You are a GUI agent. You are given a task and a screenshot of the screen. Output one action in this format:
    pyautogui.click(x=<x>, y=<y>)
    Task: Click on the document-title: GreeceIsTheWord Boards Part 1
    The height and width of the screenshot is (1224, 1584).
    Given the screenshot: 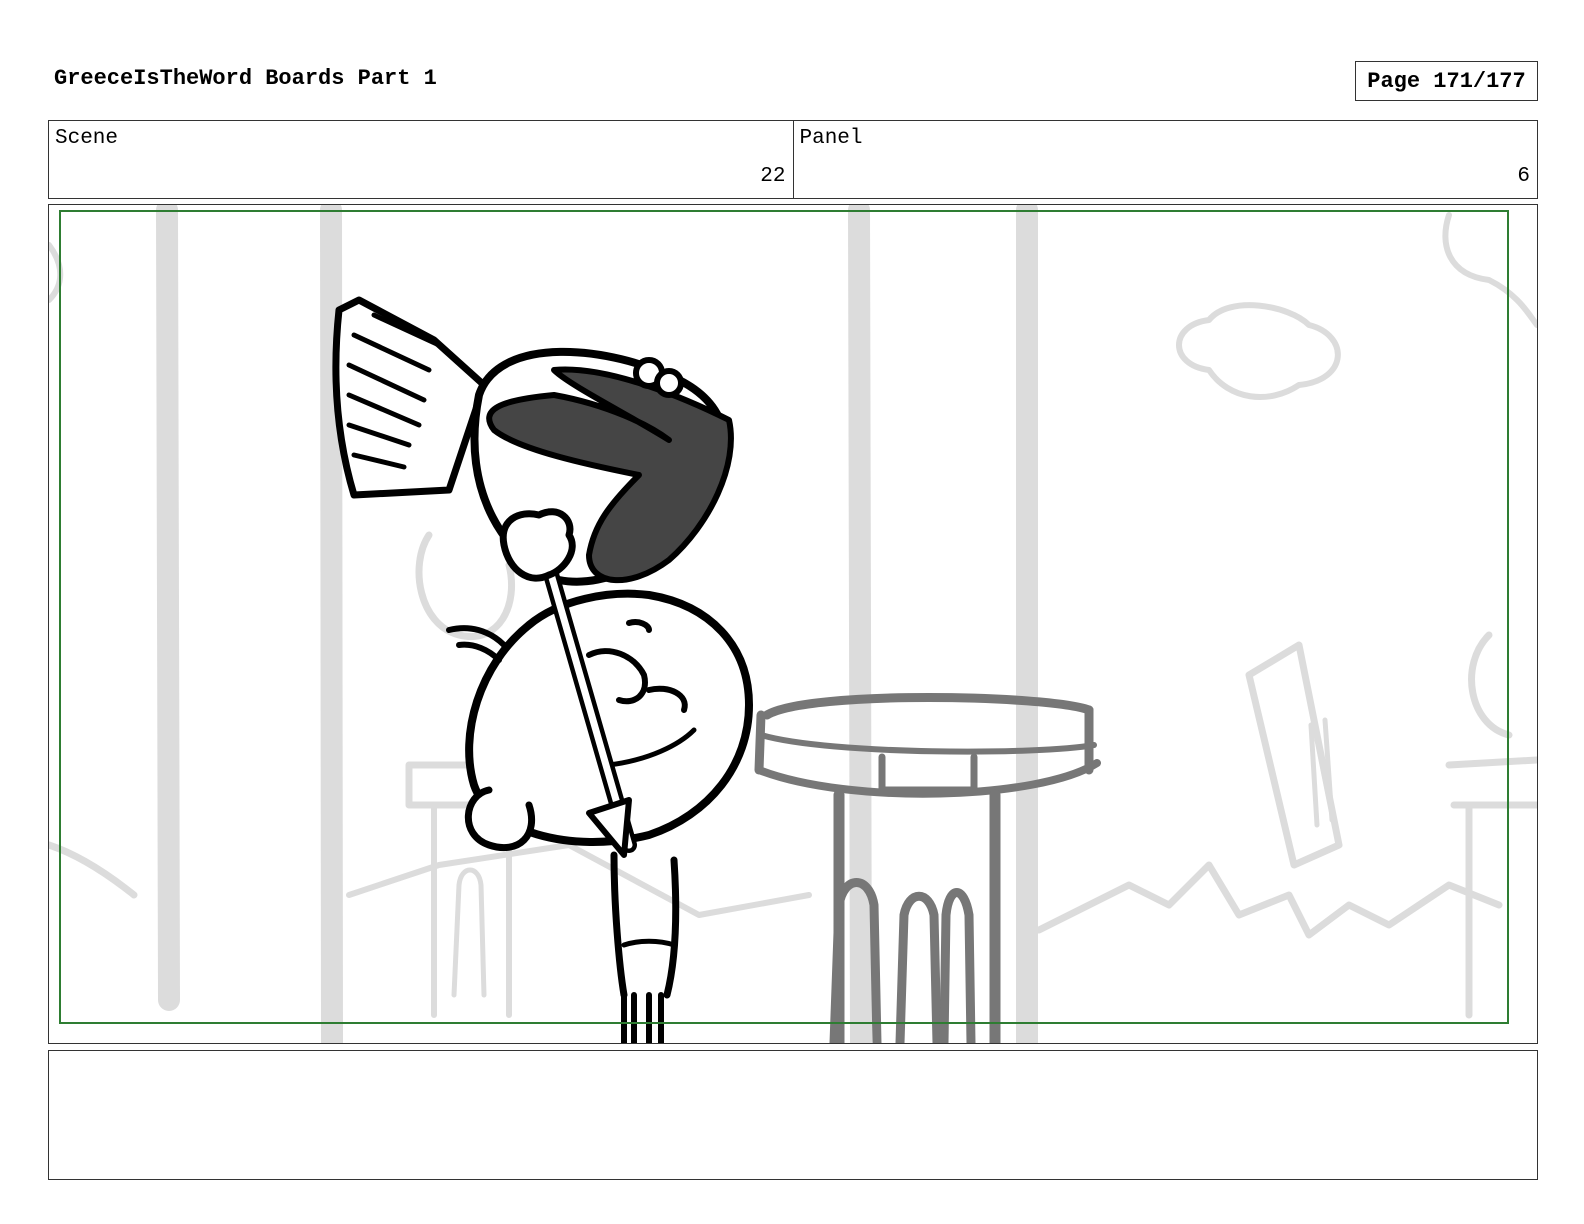 What is the action you would take?
    pyautogui.click(x=245, y=78)
    